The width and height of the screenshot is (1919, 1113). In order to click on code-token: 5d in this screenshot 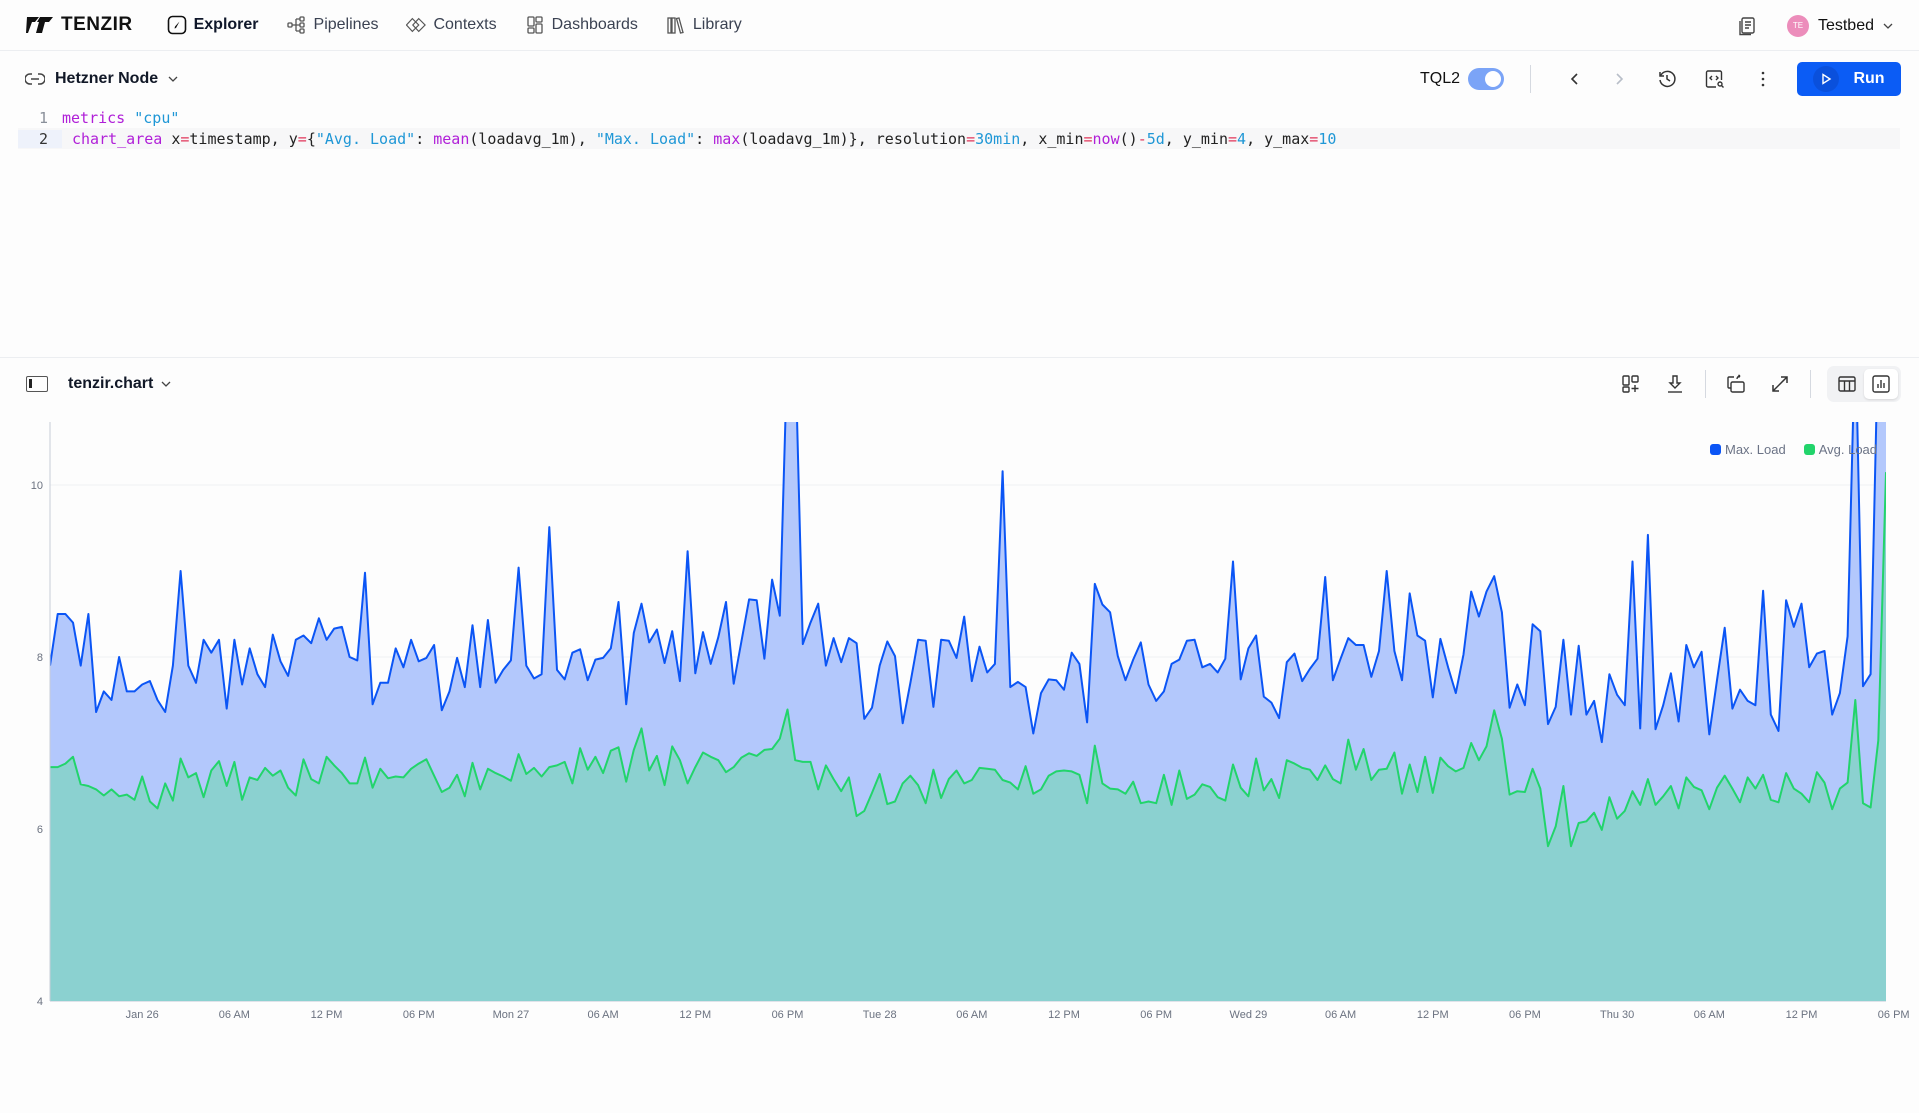, I will do `click(1155, 138)`.